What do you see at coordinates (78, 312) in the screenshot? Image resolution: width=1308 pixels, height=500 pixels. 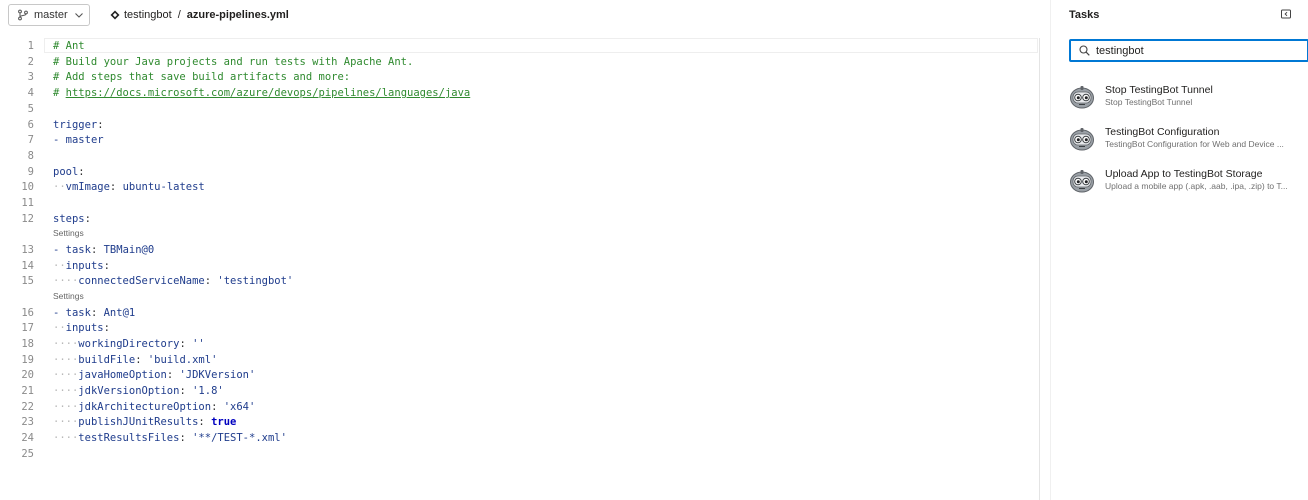 I see `code-token: task` at bounding box center [78, 312].